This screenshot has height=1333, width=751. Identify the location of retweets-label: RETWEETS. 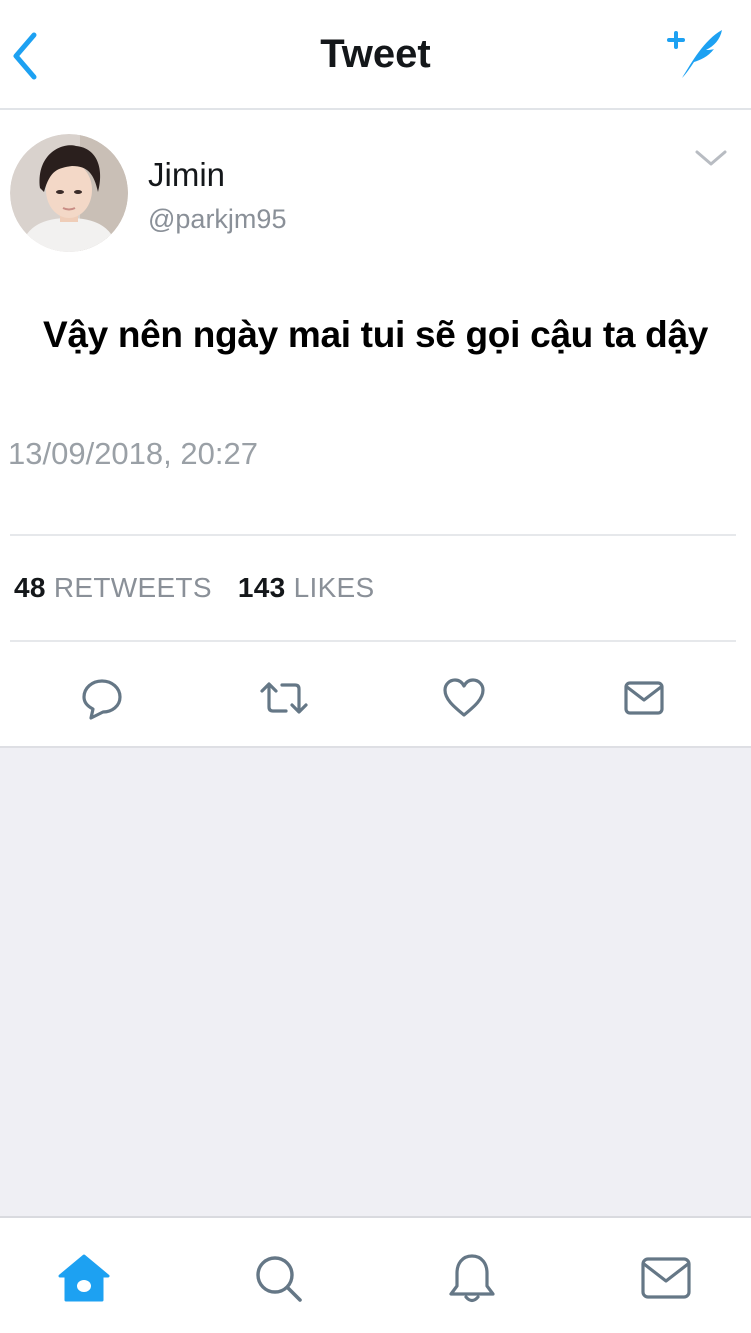
(133, 587).